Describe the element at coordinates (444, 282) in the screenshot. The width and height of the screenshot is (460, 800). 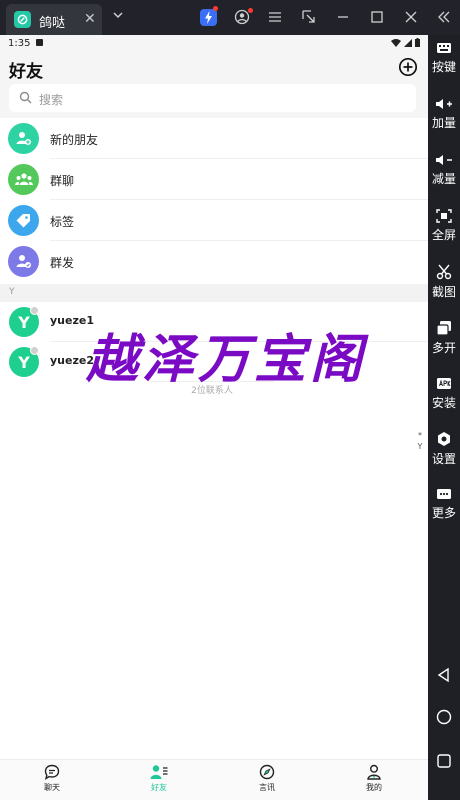
I see `sidebar-item-screenshot: 截图` at that location.